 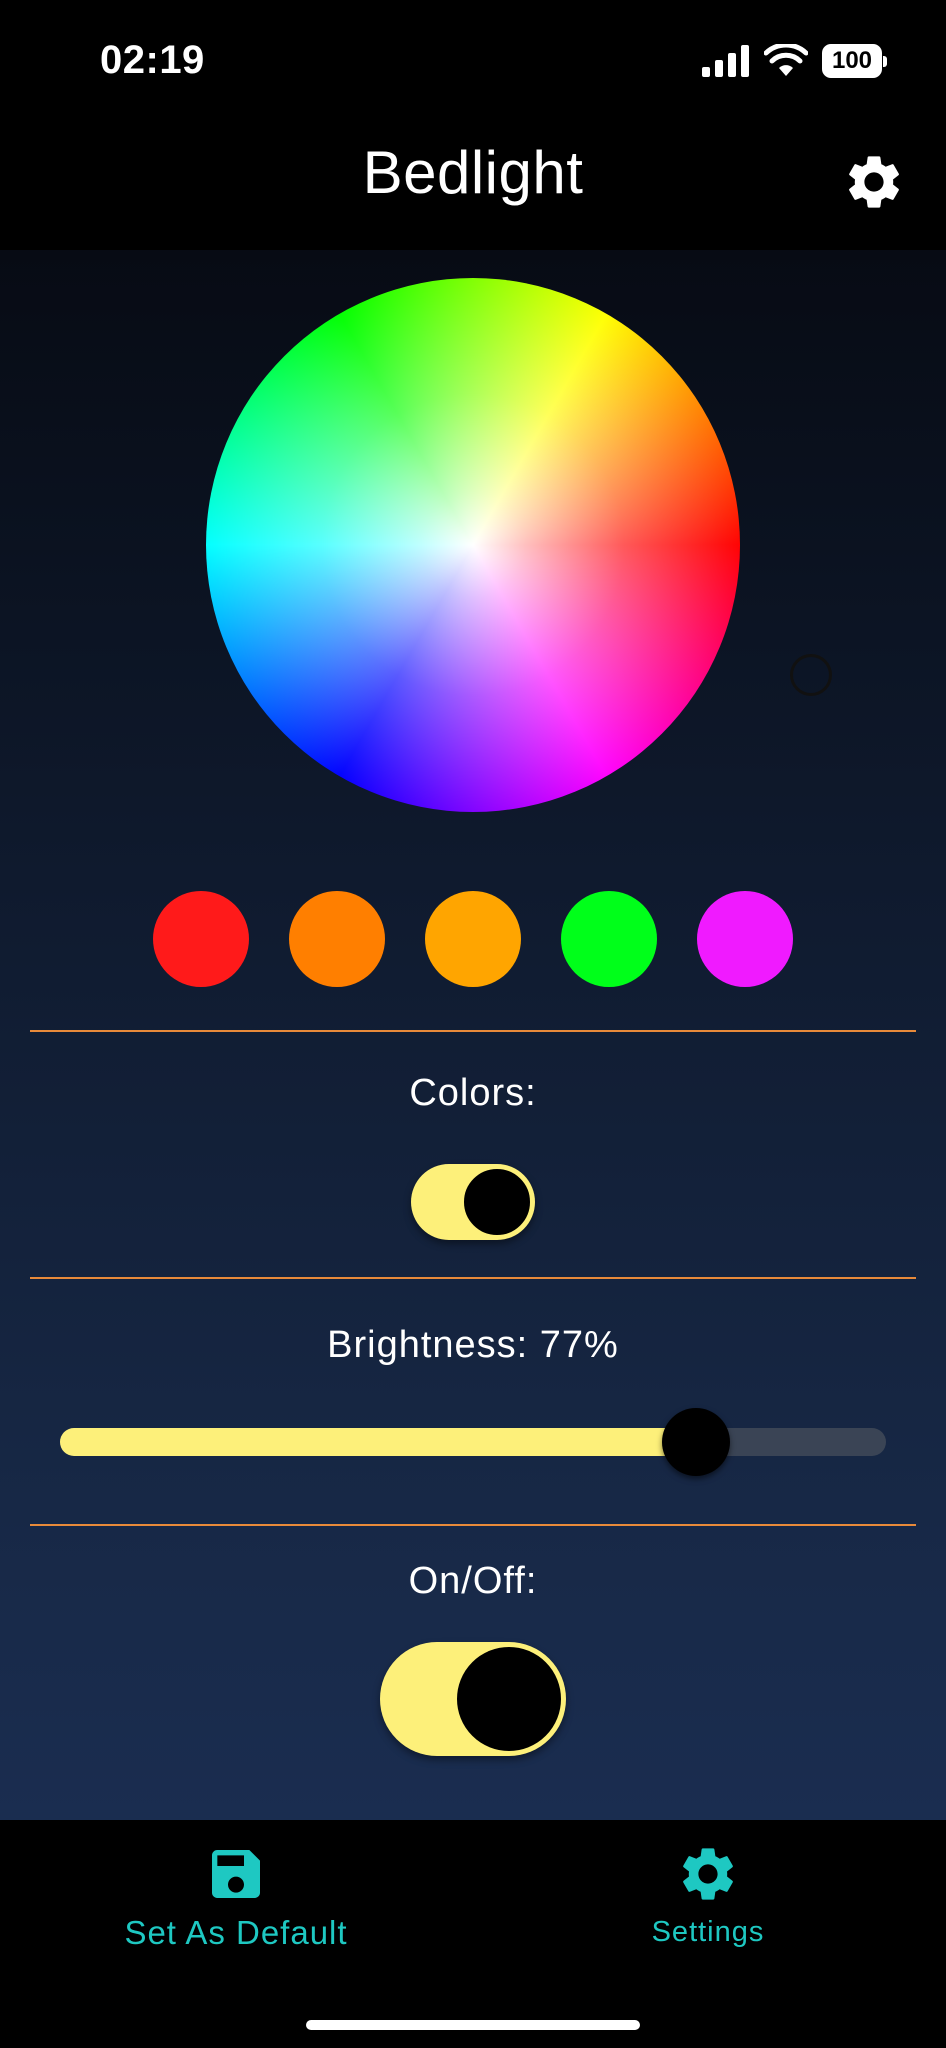 I want to click on status-bar: 02:19 100, so click(x=473, y=60).